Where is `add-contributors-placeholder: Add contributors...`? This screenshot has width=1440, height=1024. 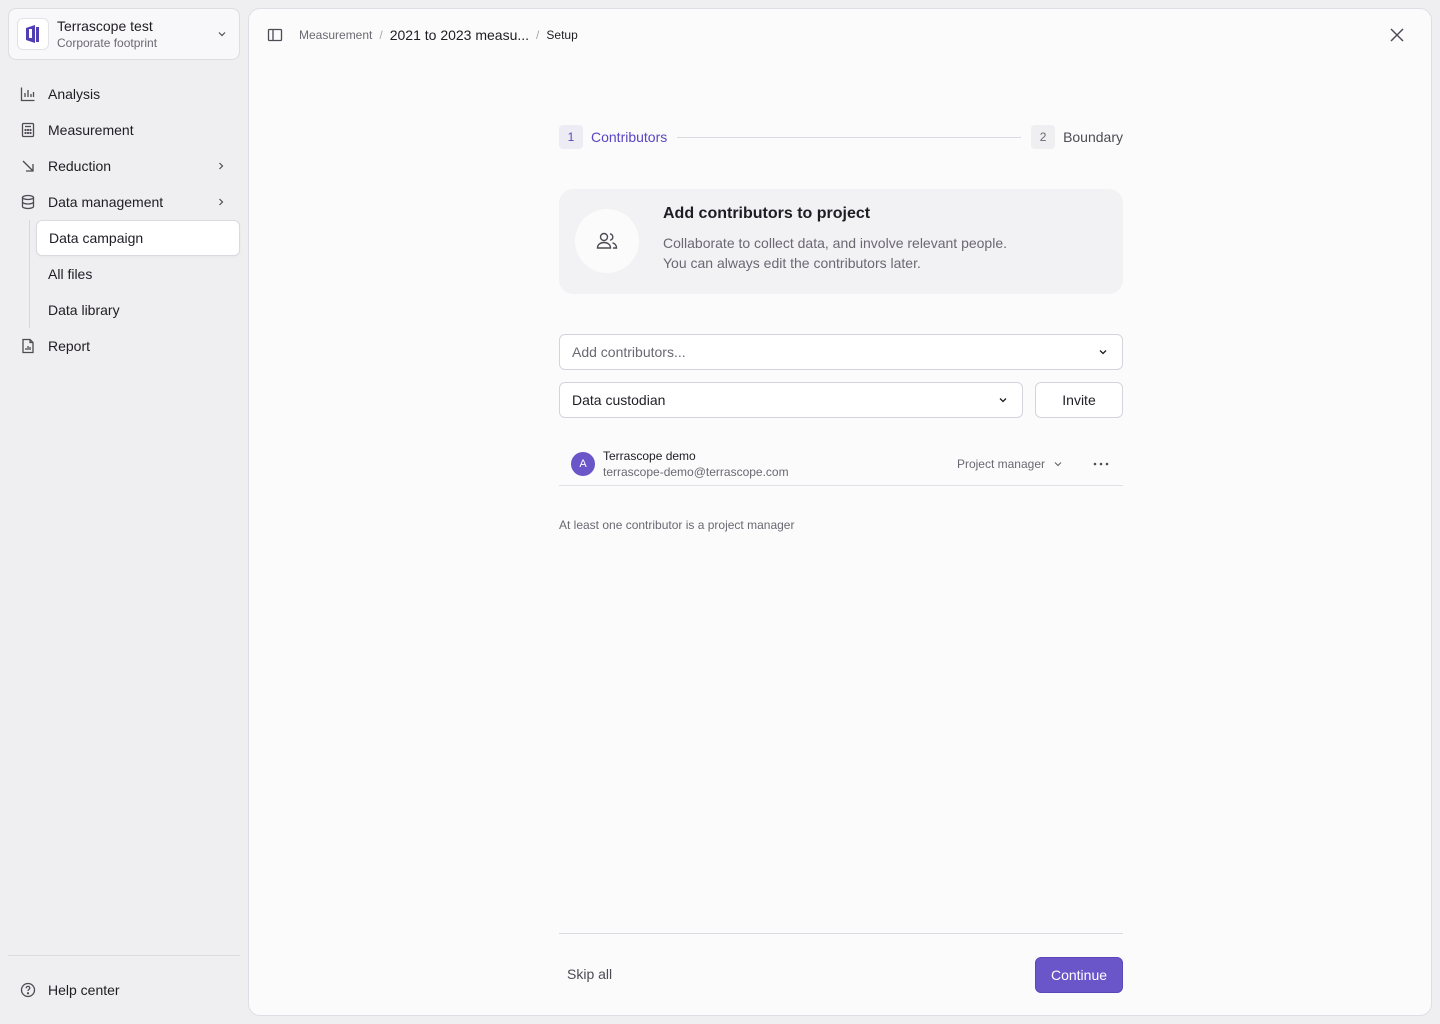 add-contributors-placeholder: Add contributors... is located at coordinates (629, 352).